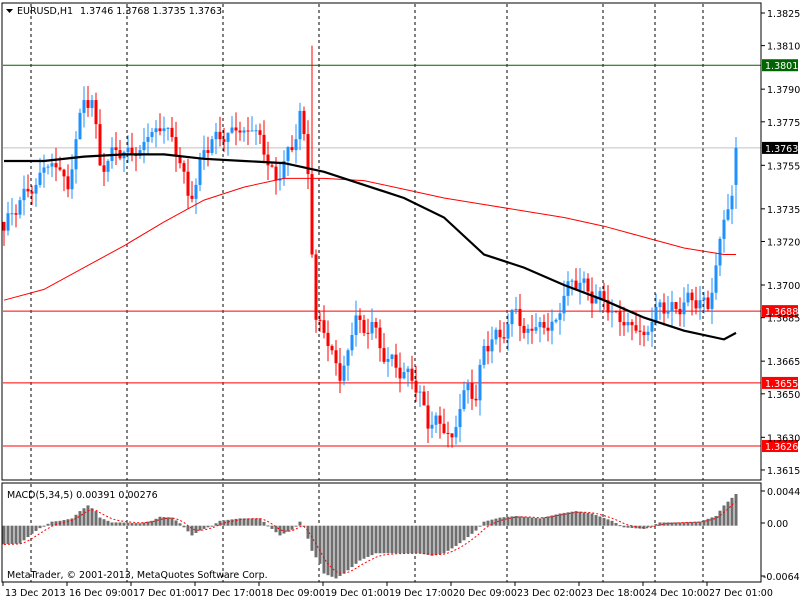 Image resolution: width=800 pixels, height=600 pixels. I want to click on time-tick-label: 19 Dec 17:00, so click(421, 593).